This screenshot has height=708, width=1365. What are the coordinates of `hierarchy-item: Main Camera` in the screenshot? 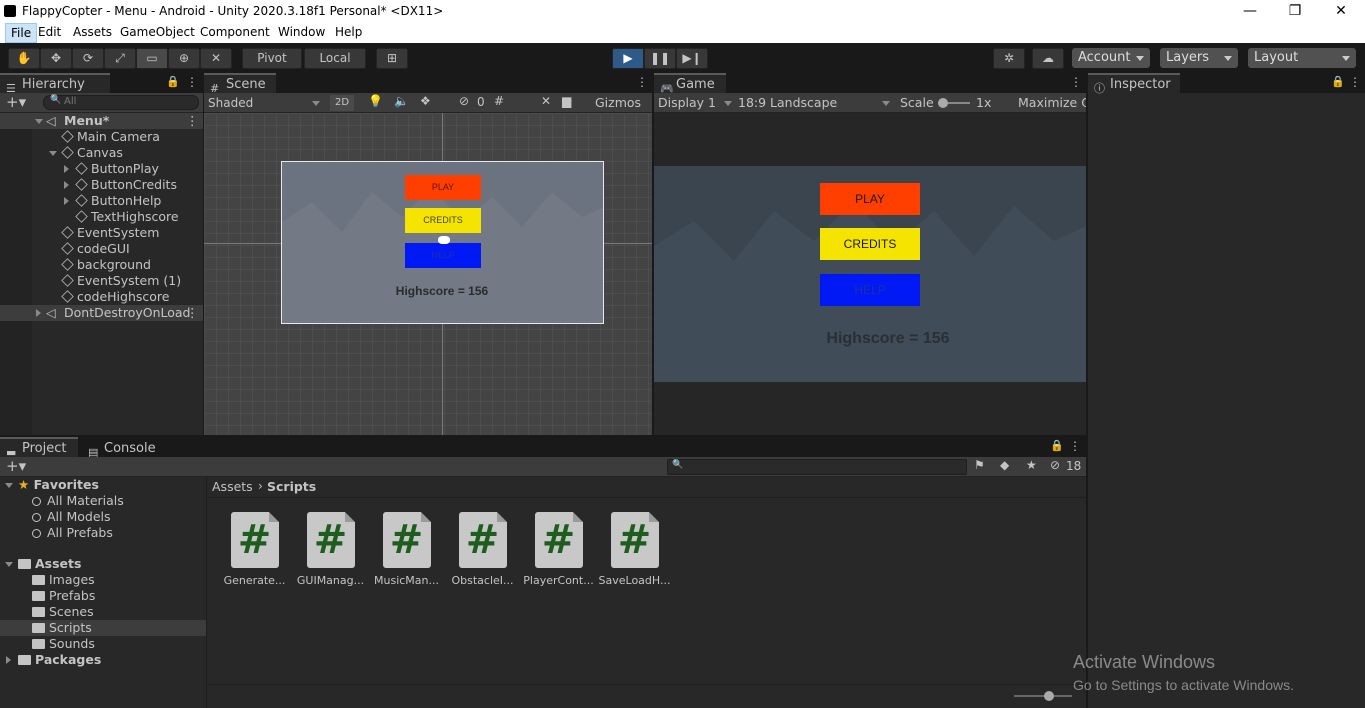 It's located at (110, 137).